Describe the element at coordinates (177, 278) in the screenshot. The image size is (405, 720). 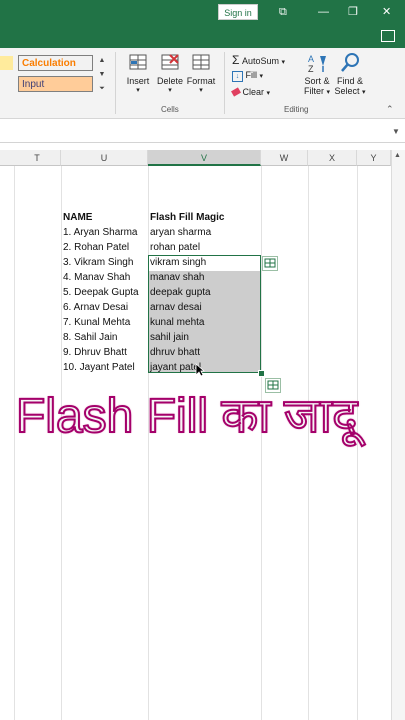
I see `flash-cell: manav shah` at that location.